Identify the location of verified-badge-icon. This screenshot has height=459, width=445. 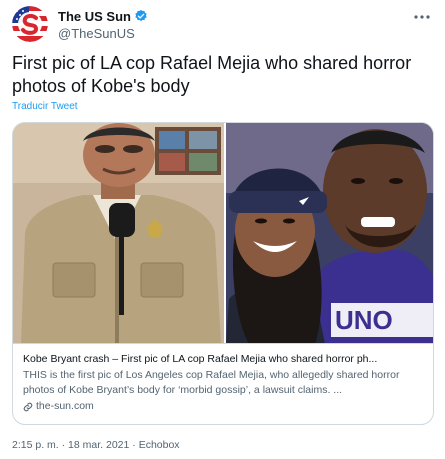
(141, 16).